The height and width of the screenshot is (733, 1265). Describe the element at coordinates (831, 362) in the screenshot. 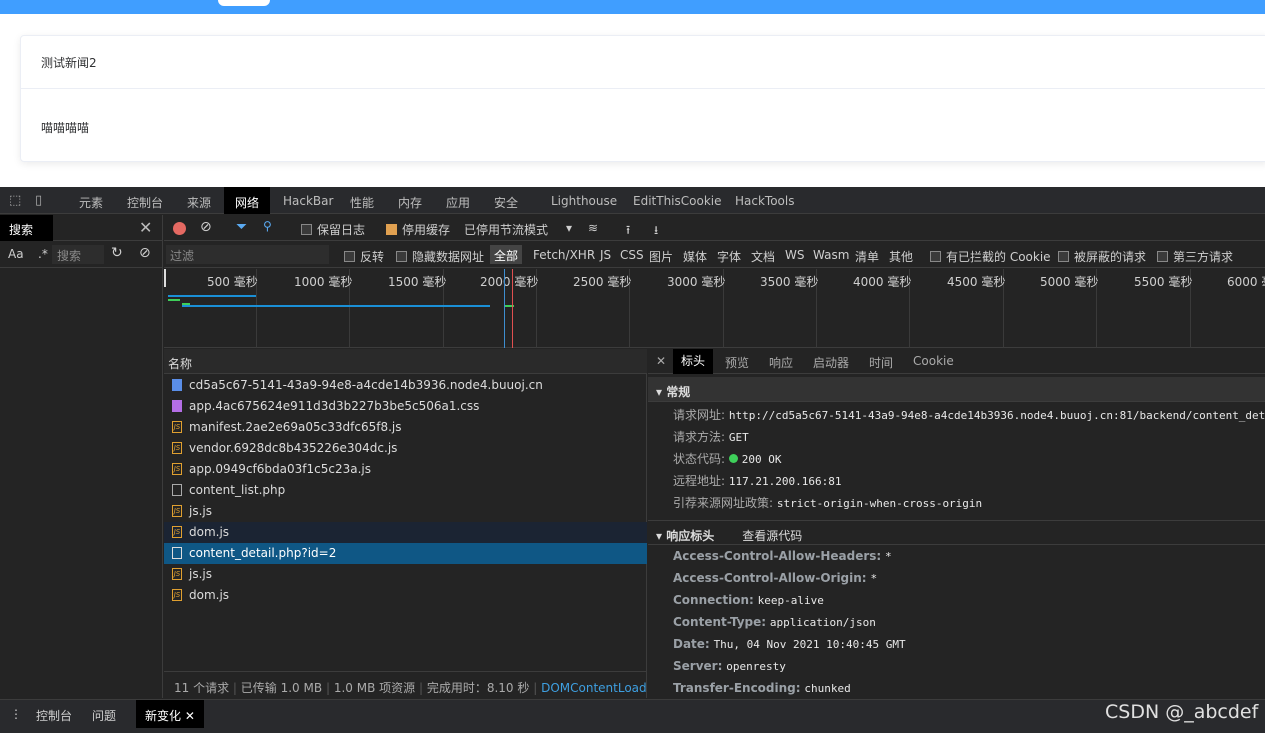

I see `tab-initiator: 启动器` at that location.